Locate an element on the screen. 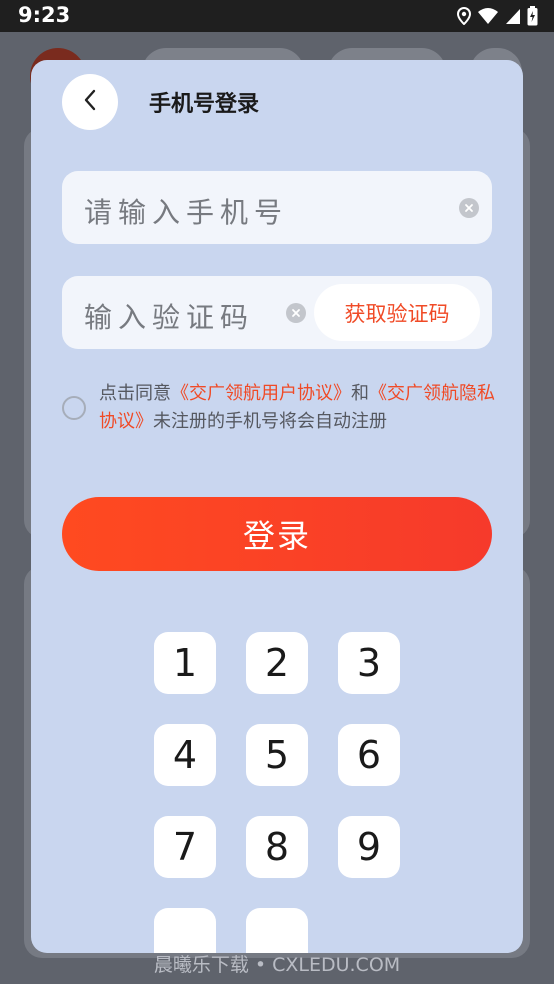 Image resolution: width=554 pixels, height=984 pixels. phone-placeholder: 请输入手机号 is located at coordinates (186, 212).